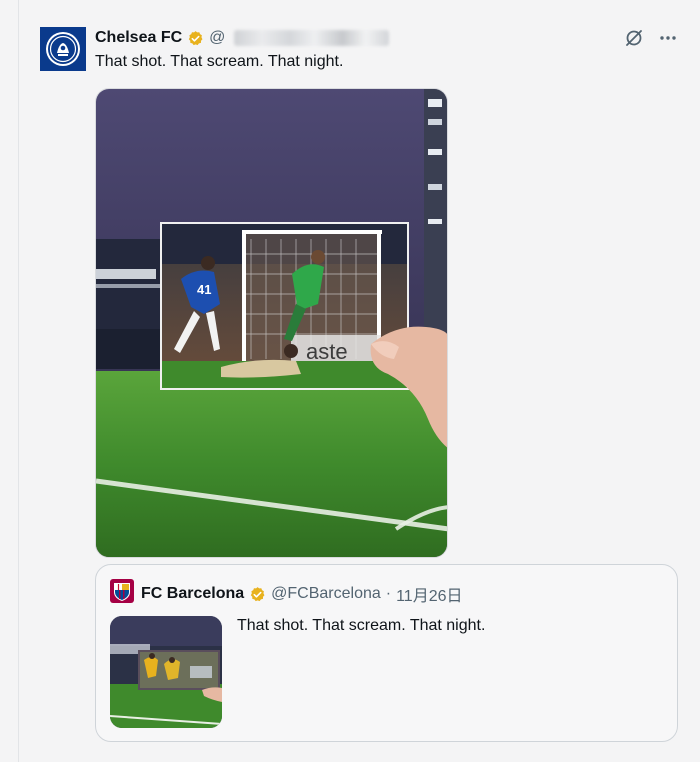  What do you see at coordinates (217, 38) in the screenshot?
I see `handle: @` at bounding box center [217, 38].